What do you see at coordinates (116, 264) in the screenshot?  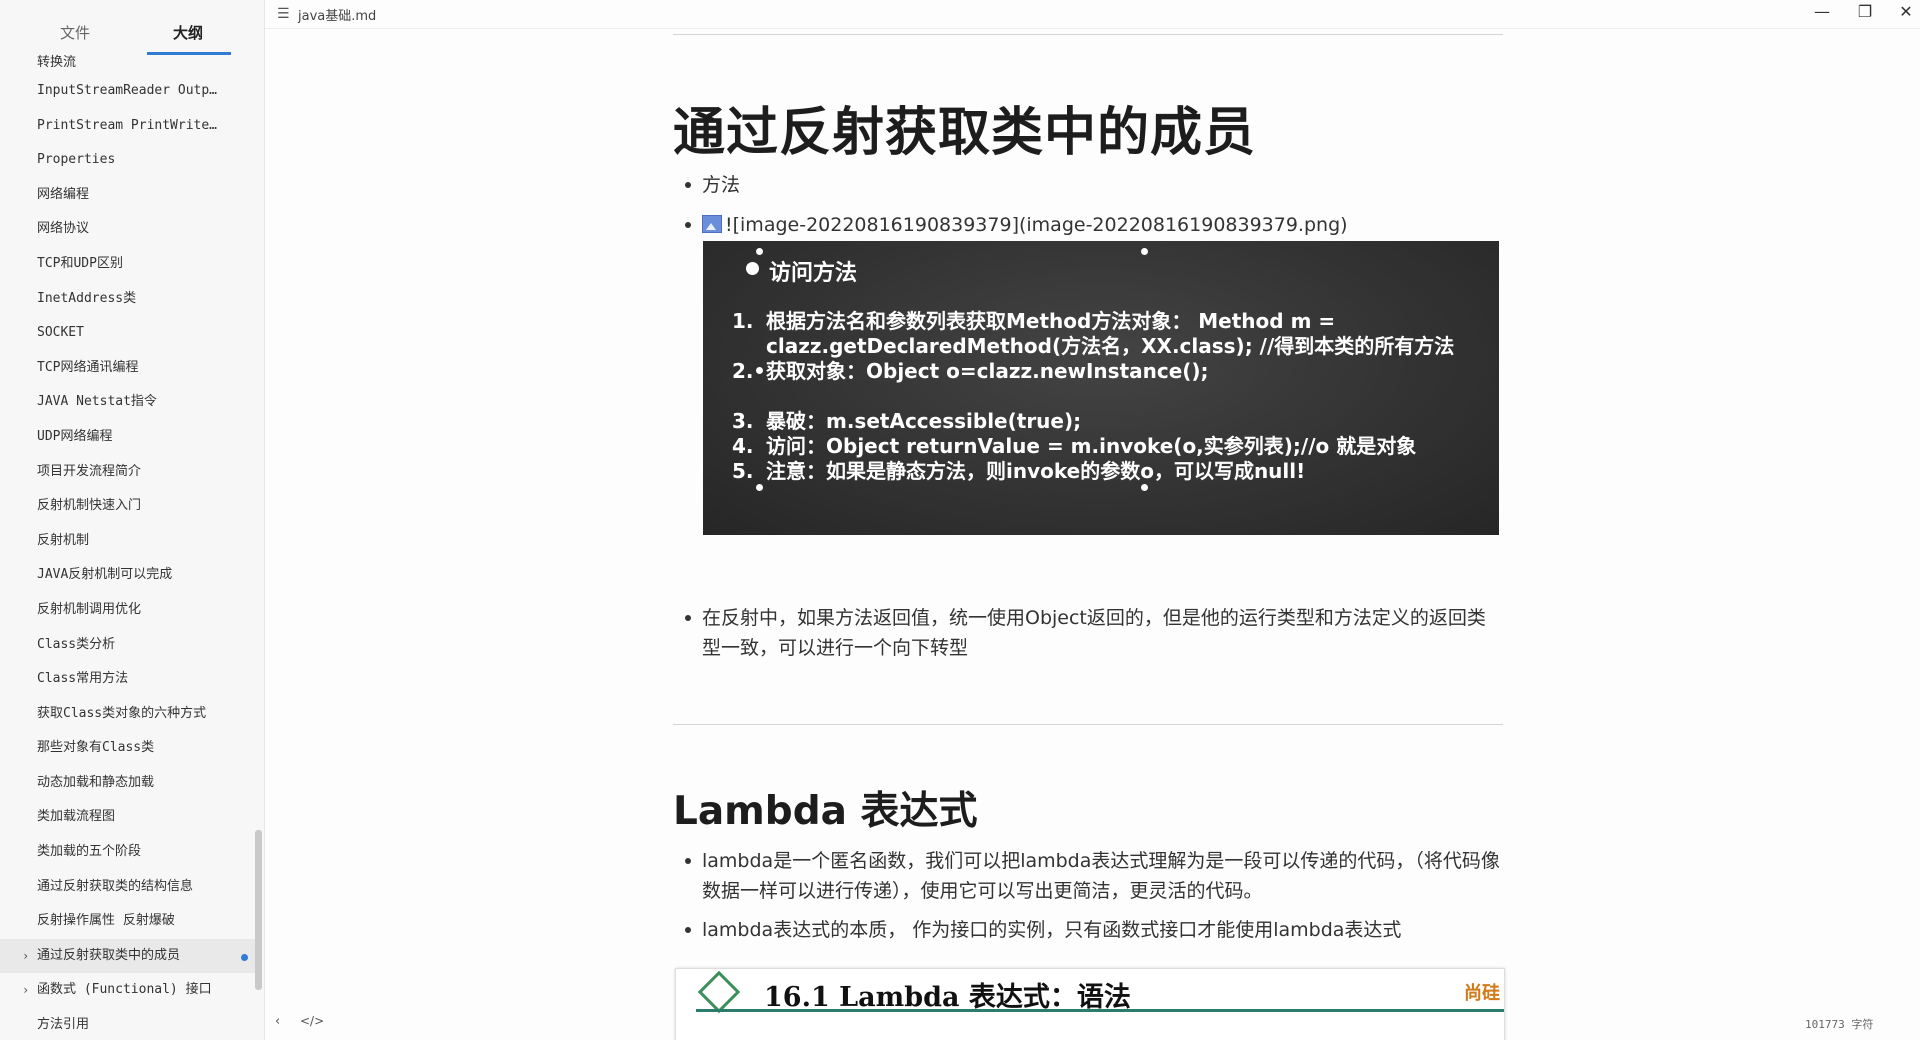 I see `outline-item: TCP和UDP区别` at bounding box center [116, 264].